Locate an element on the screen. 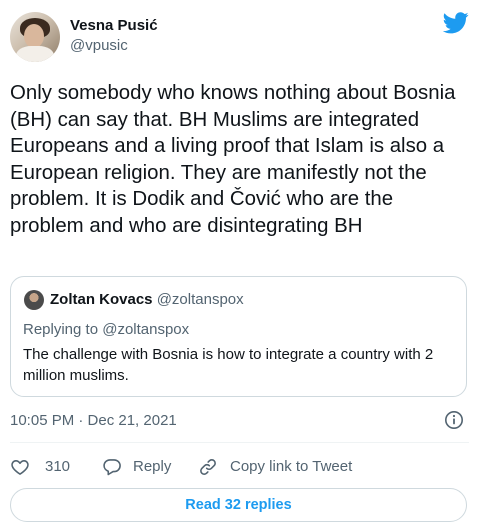  read-replies-button: Read 32 replies is located at coordinates (238, 505).